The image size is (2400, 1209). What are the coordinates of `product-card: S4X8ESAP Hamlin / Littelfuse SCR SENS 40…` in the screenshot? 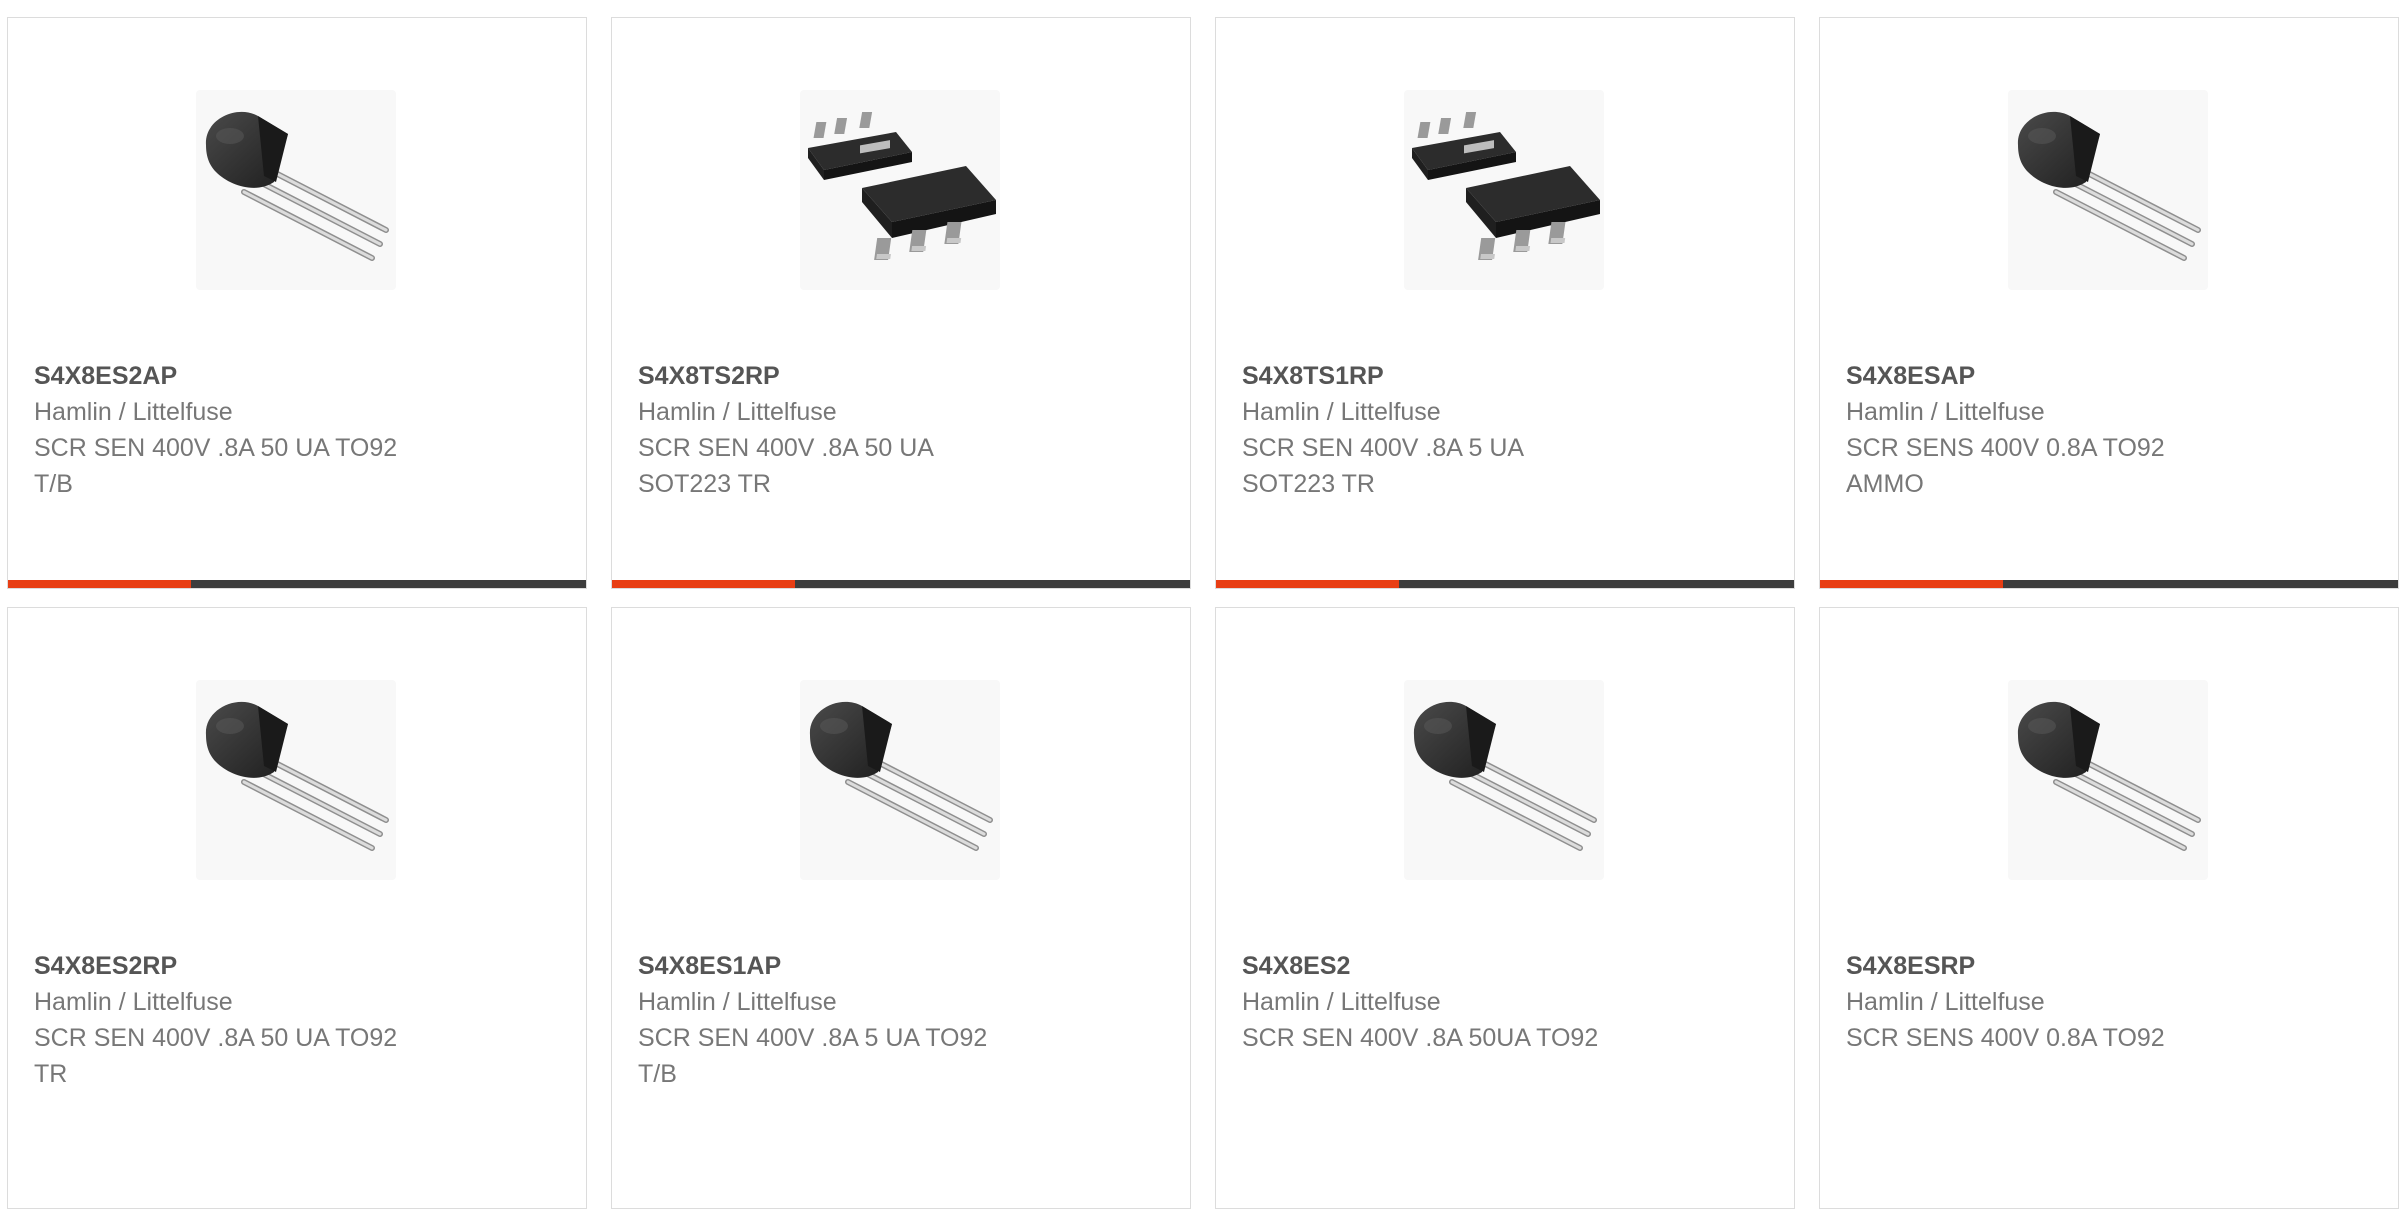 It's located at (2109, 303).